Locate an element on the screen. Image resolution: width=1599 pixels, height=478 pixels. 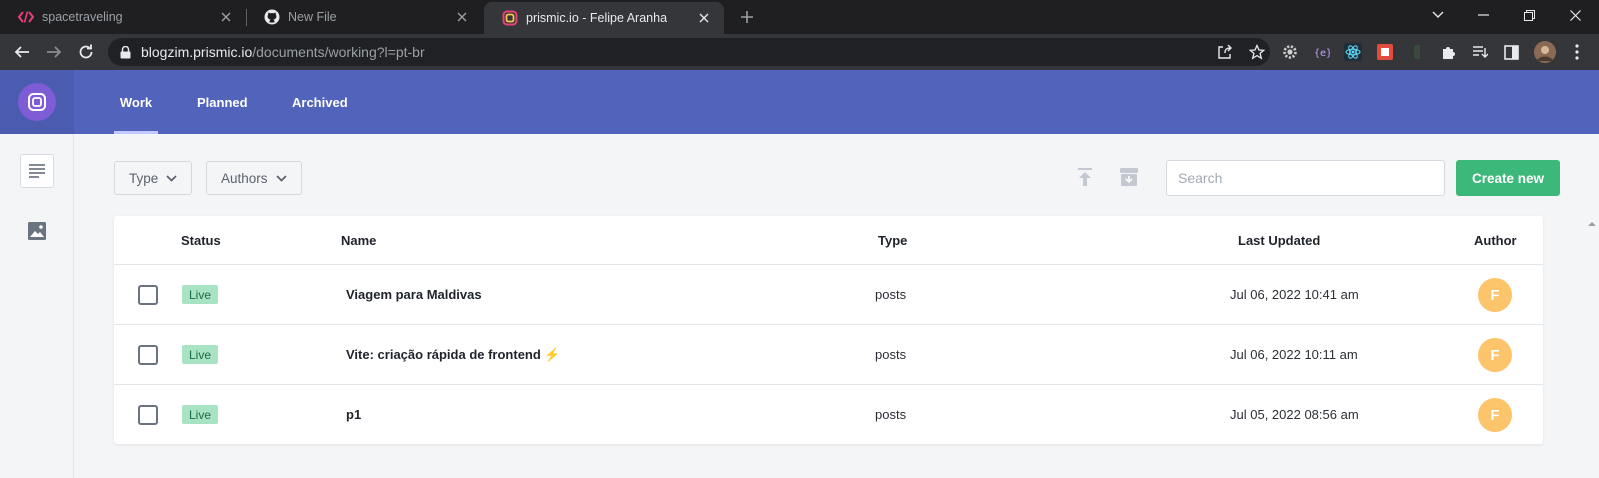
documents-icon is located at coordinates (37, 171).